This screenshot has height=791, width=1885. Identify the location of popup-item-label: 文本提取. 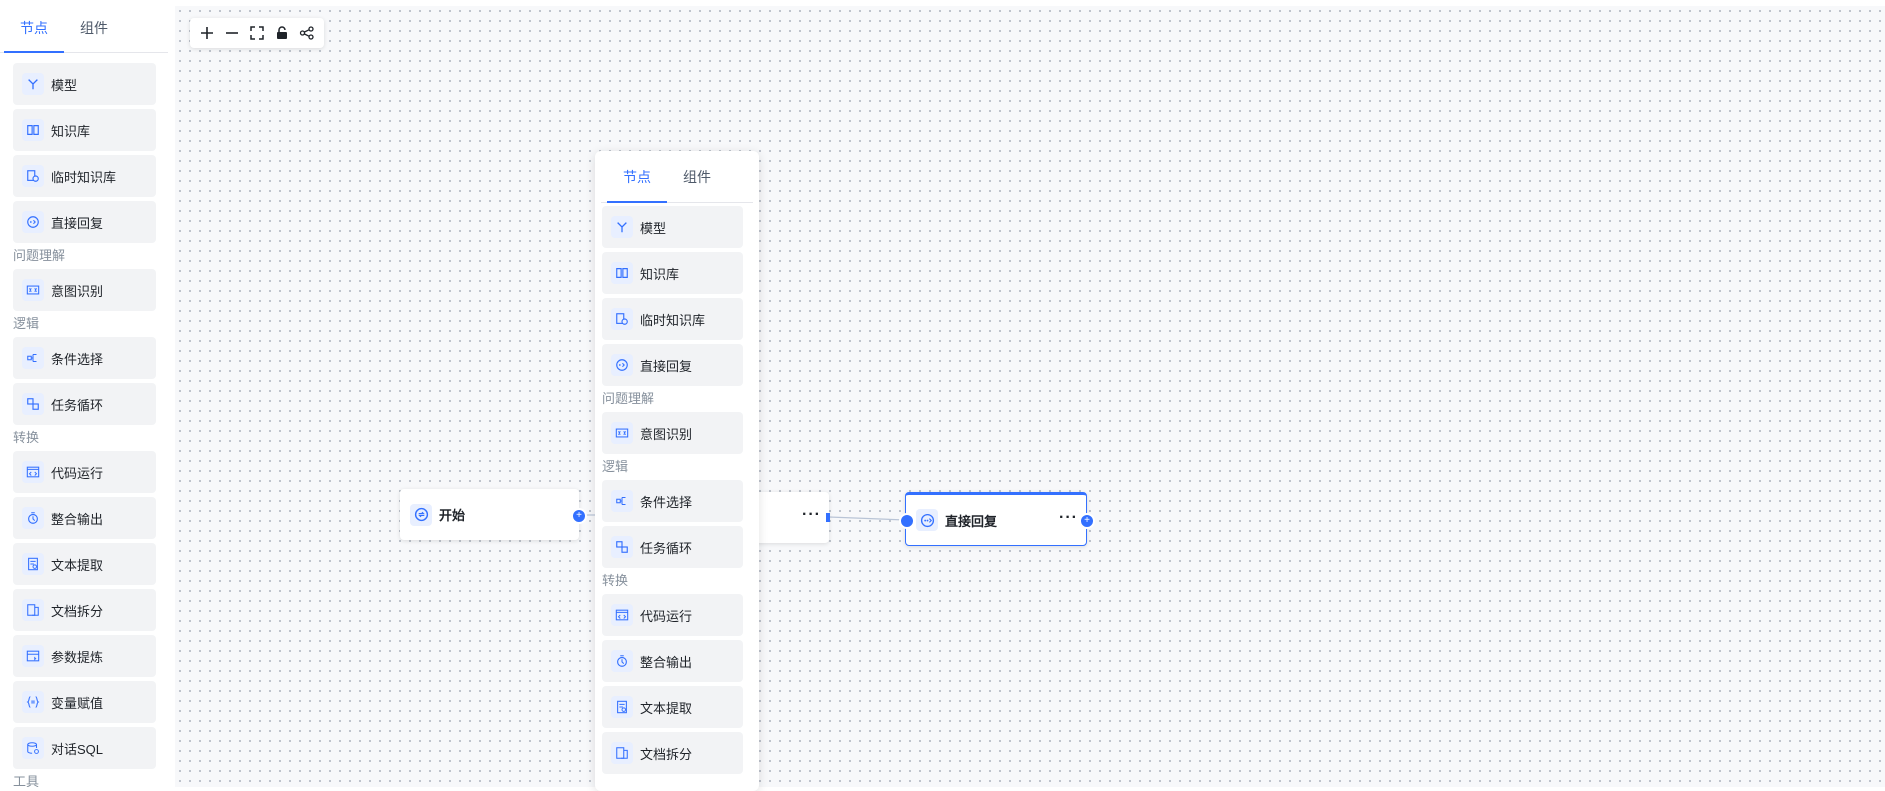
(666, 708).